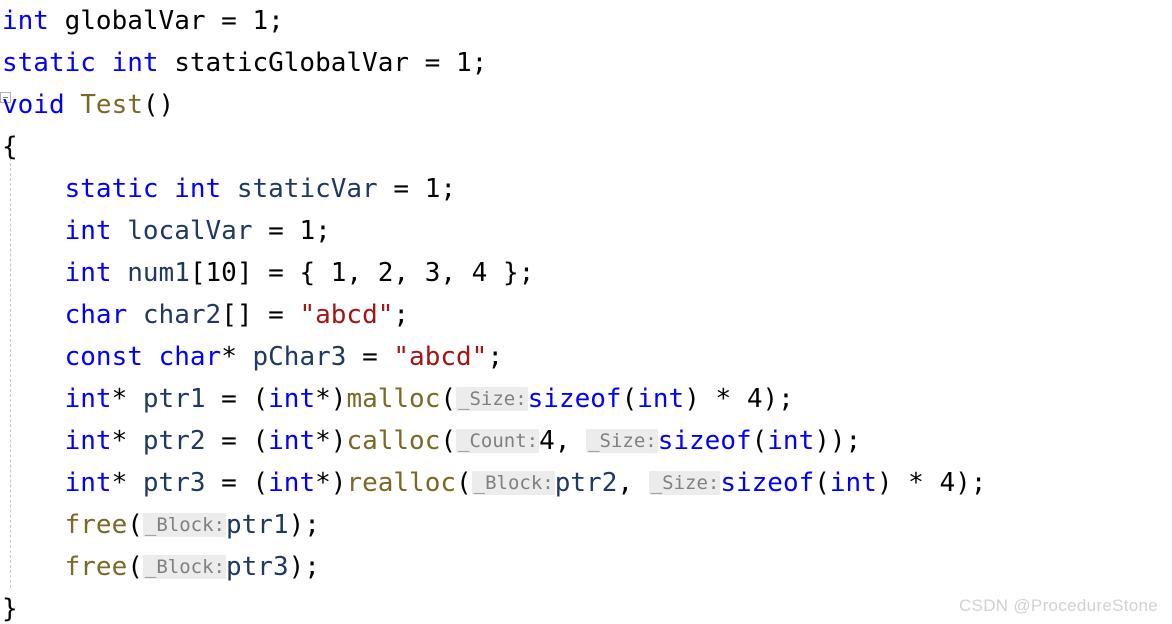 Image resolution: width=1172 pixels, height=624 pixels. I want to click on identifier-token: staticGlobalVar, so click(292, 63).